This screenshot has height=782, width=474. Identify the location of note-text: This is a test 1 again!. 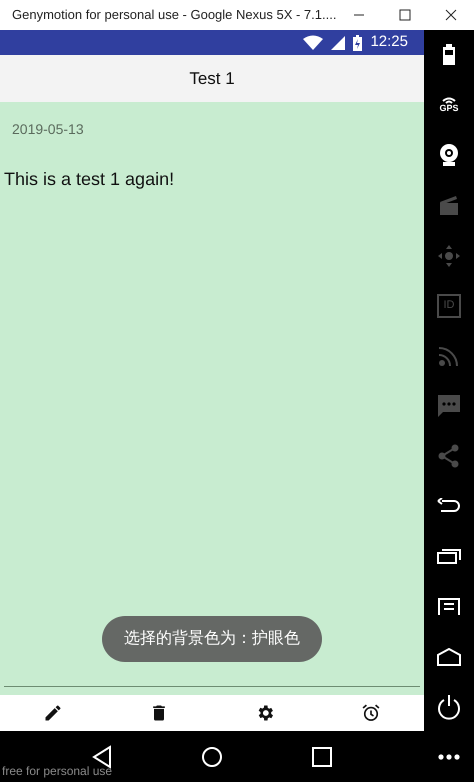
(89, 179).